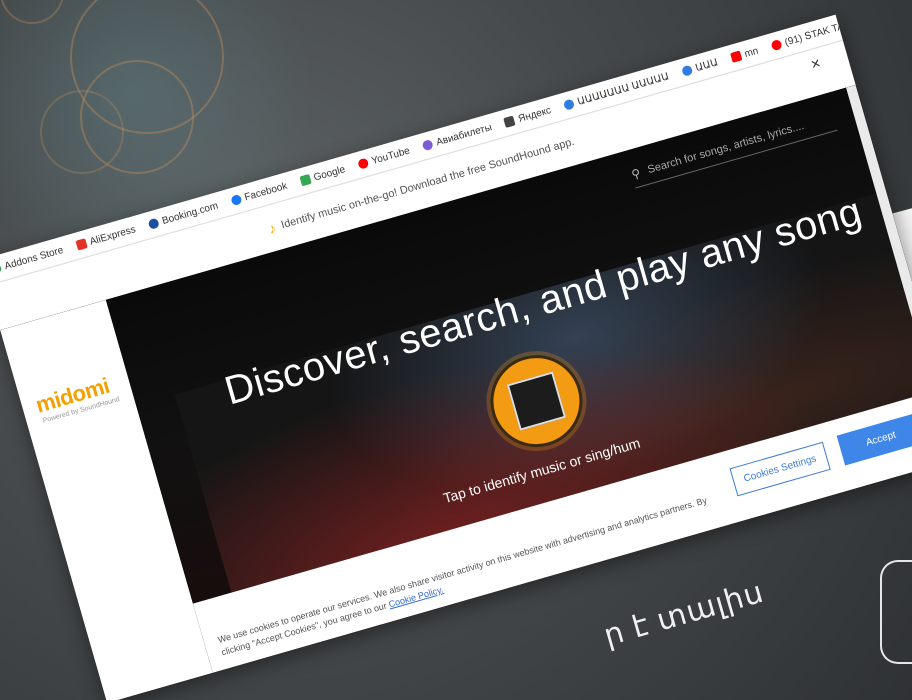 The image size is (912, 700). Describe the element at coordinates (684, 614) in the screenshot. I see `slide-caption: ր է տալիս` at that location.